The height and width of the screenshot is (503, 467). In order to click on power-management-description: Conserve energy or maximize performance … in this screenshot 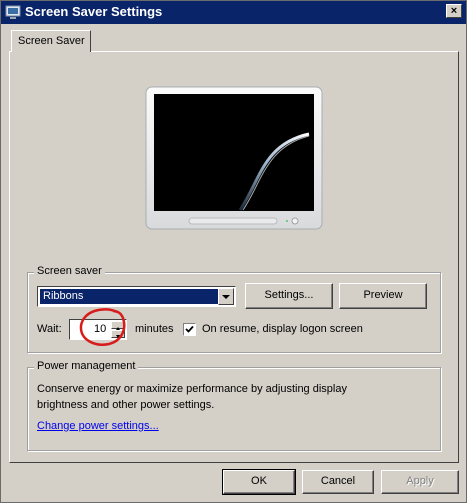, I will do `click(192, 397)`.